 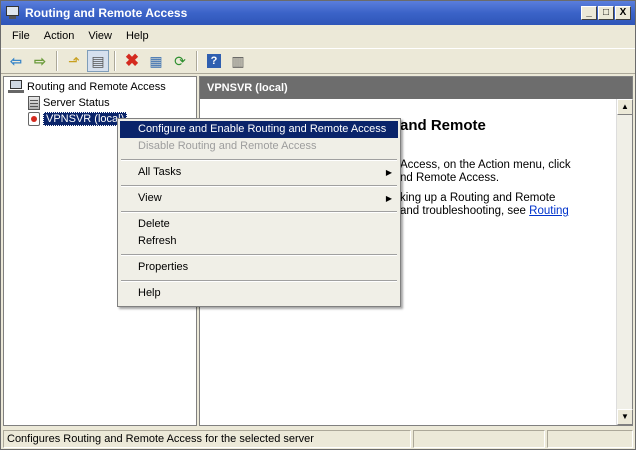 I want to click on show-hide-tree-button: ▤, so click(x=98, y=61).